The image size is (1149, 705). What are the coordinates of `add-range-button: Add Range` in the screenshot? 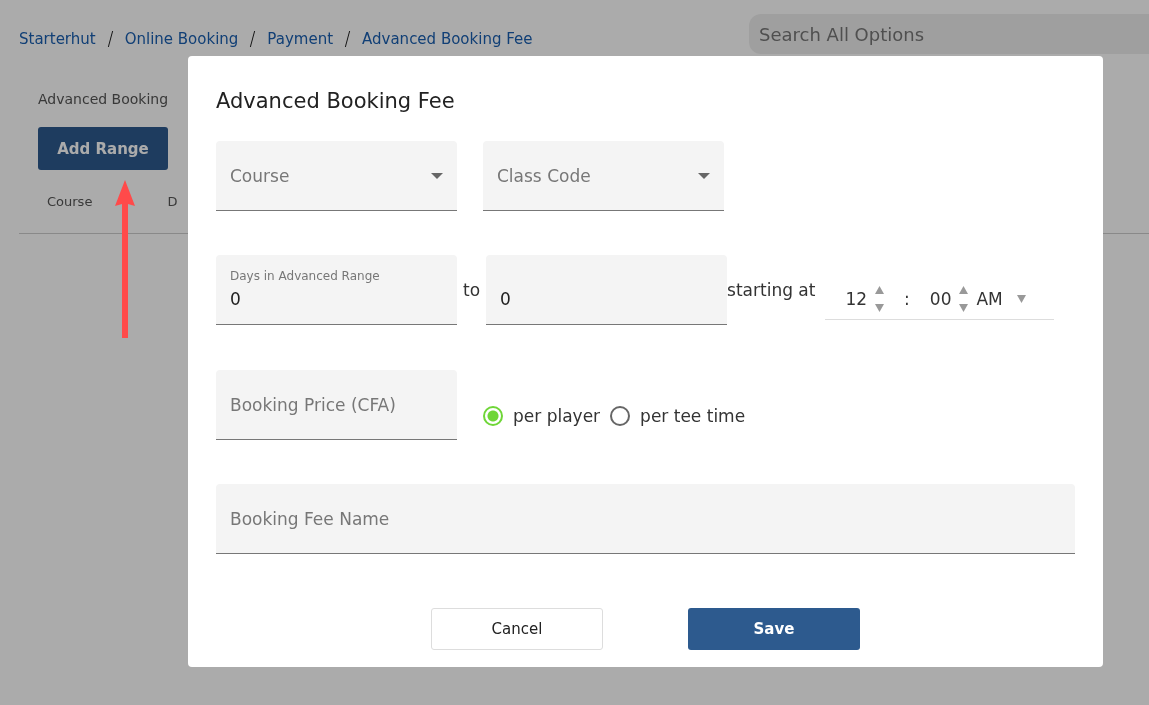 It's located at (103, 148).